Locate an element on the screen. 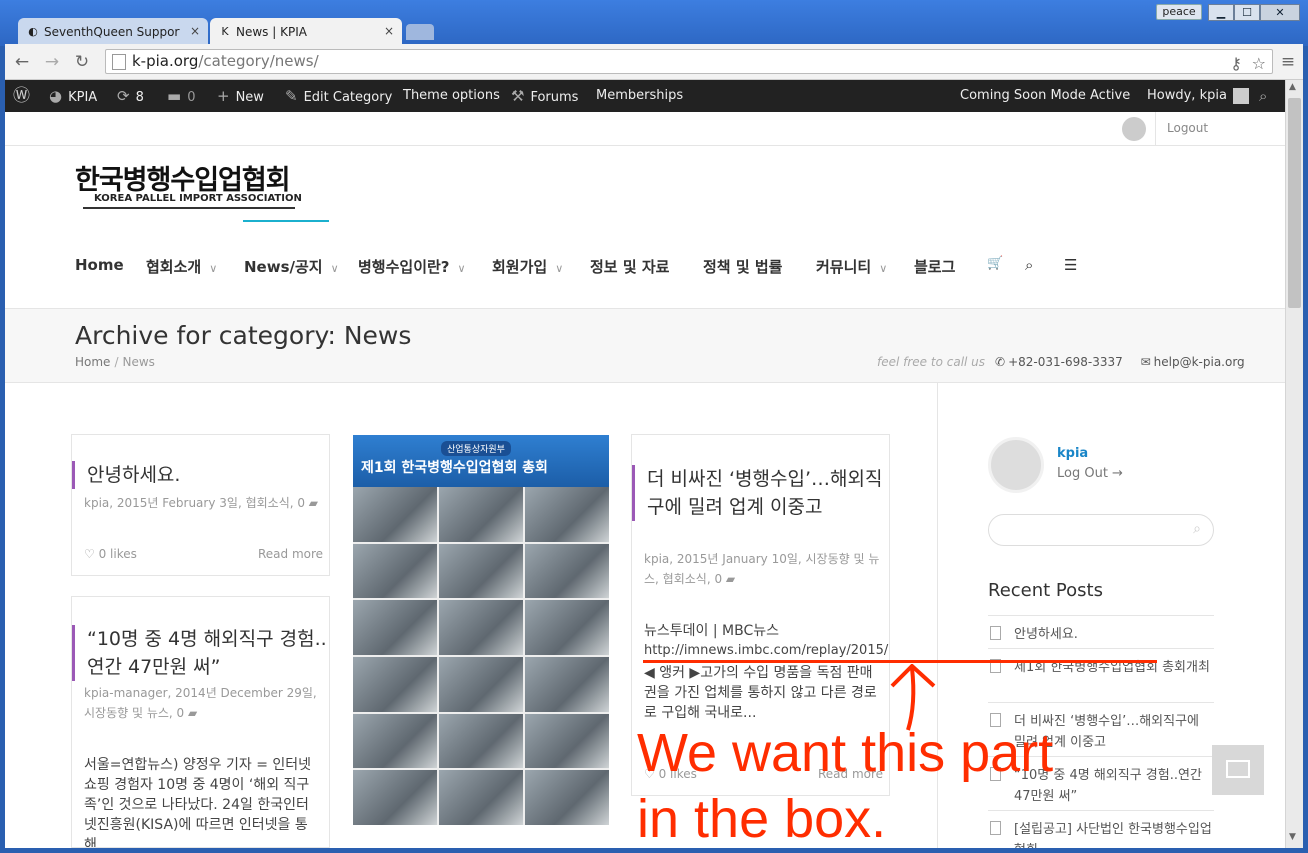 This screenshot has width=1308, height=853. admin-edit-category-link: ✎ Edit Category is located at coordinates (338, 96).